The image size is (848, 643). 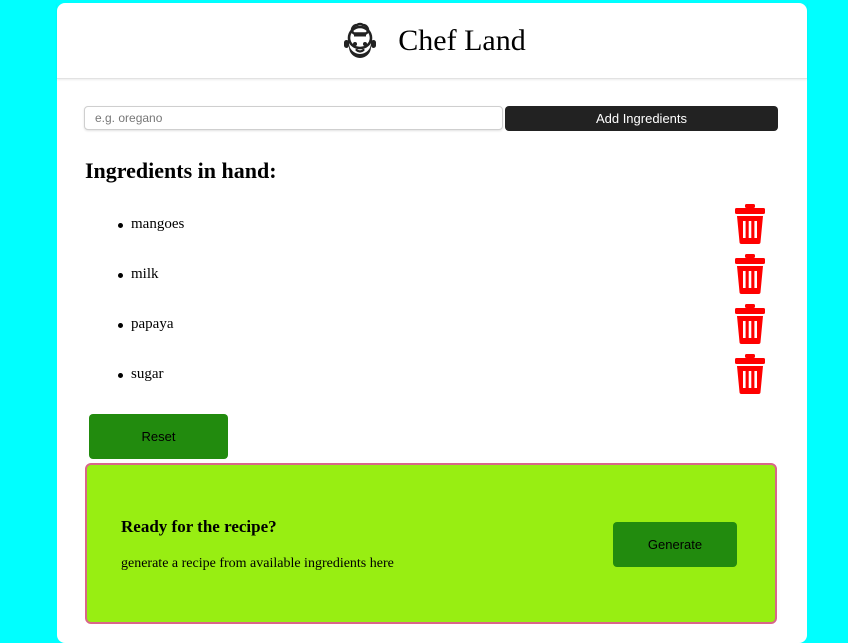 I want to click on ingredient-name: milk, so click(x=145, y=274).